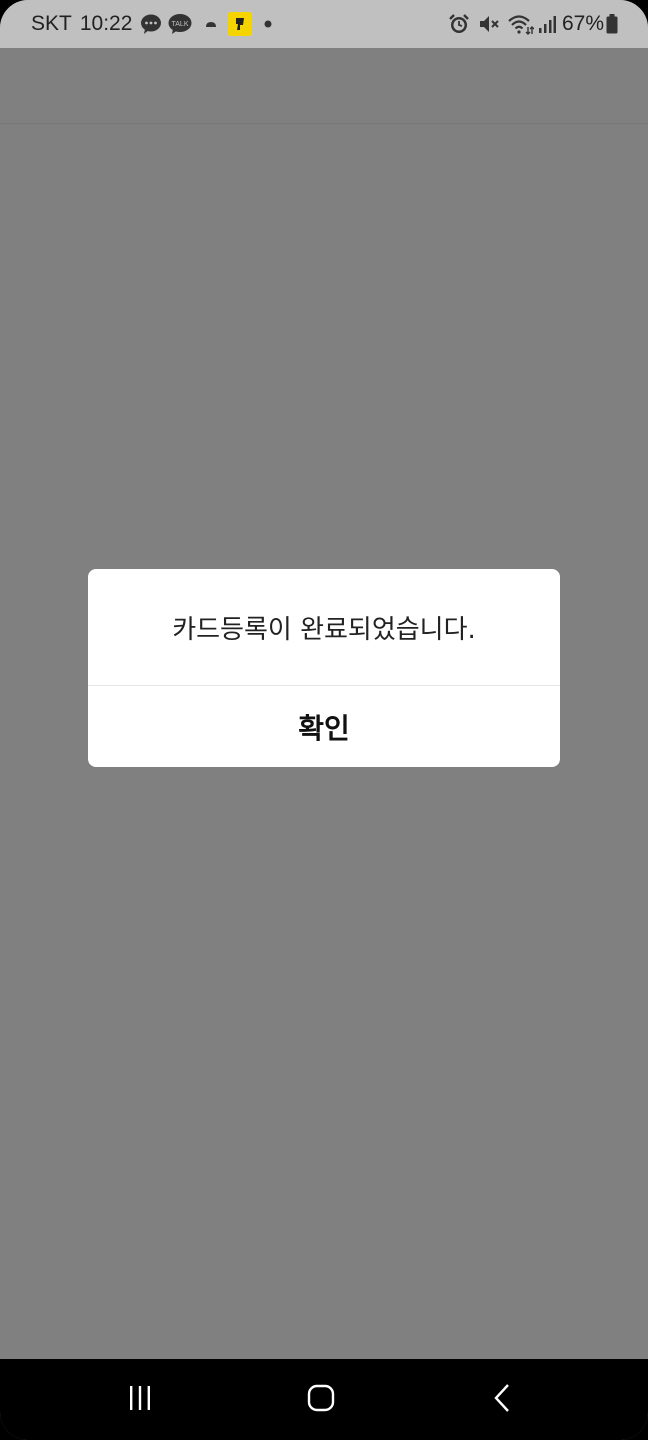 This screenshot has width=648, height=1440. Describe the element at coordinates (106, 23) in the screenshot. I see `clock: 10:22` at that location.